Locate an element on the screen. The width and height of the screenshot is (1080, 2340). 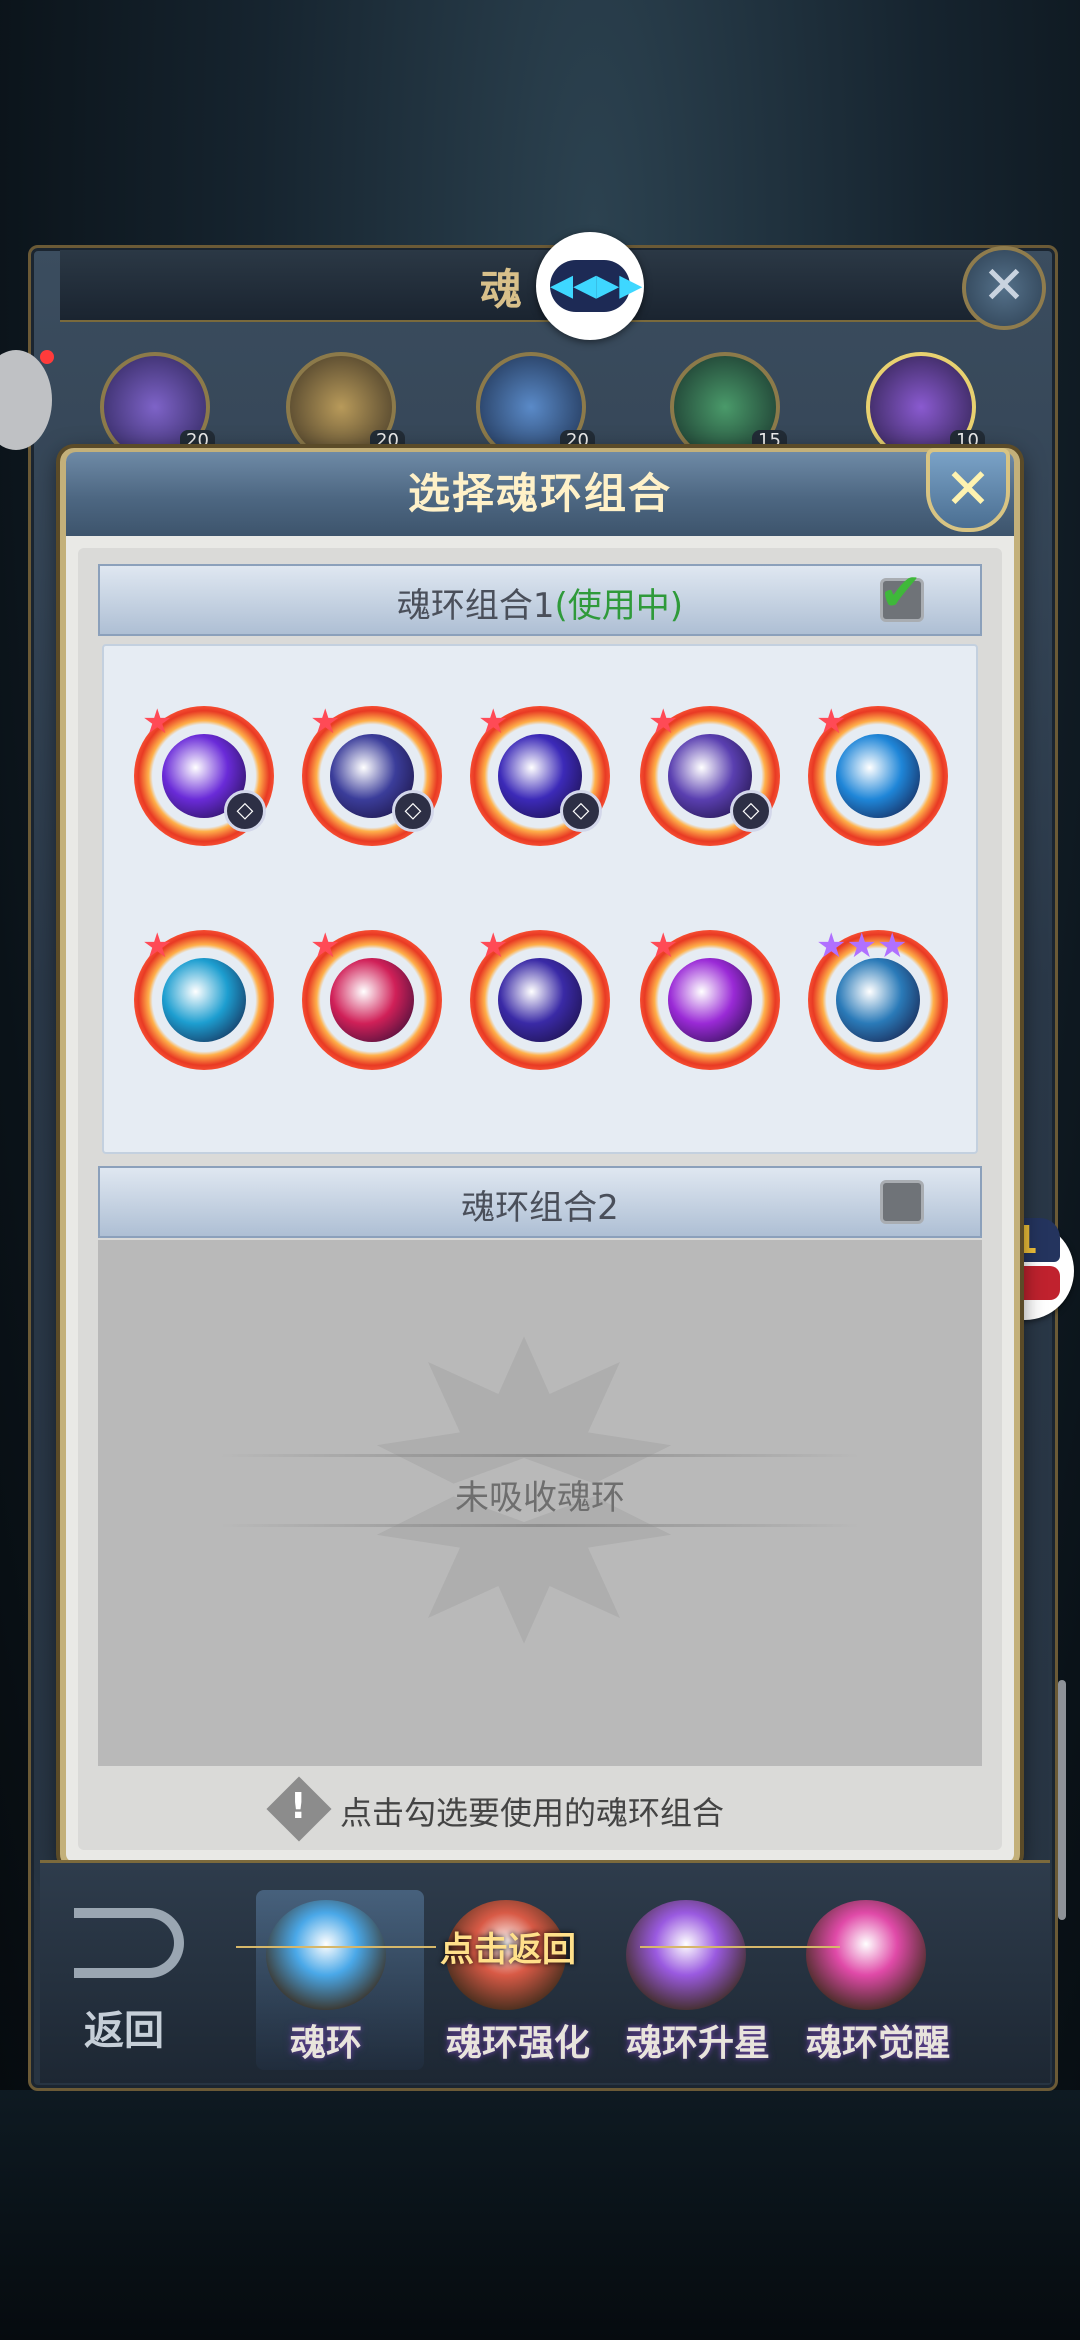
hint-text: 点击勾选要使用的魂环组合 is located at coordinates (532, 1813).